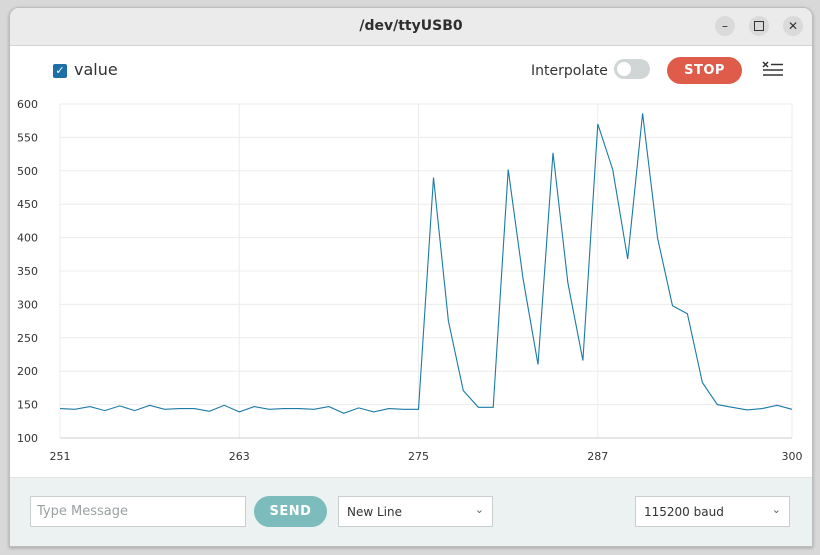 The image size is (820, 555). What do you see at coordinates (96, 69) in the screenshot?
I see `legend-label: value` at bounding box center [96, 69].